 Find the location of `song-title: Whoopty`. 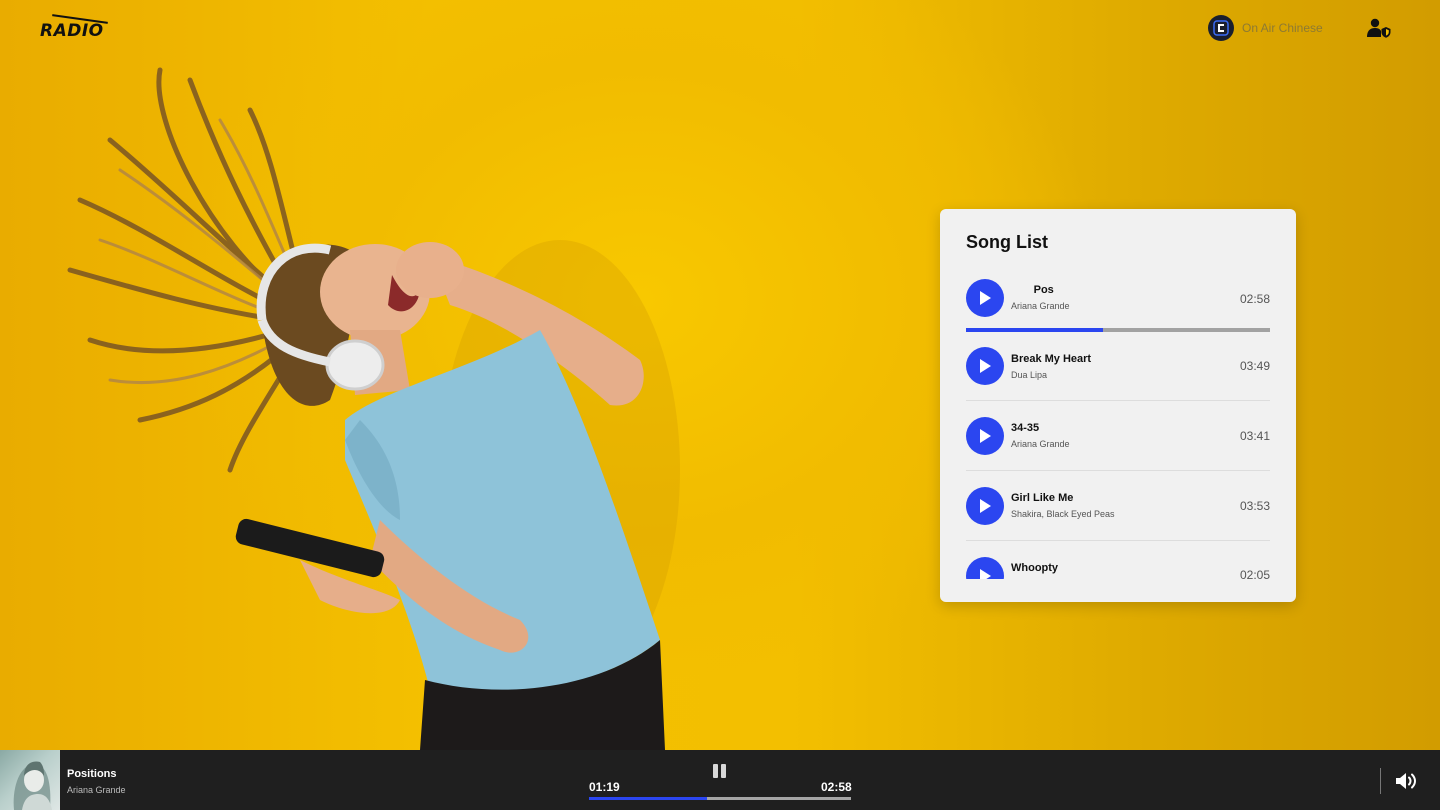

song-title: Whoopty is located at coordinates (1035, 568).